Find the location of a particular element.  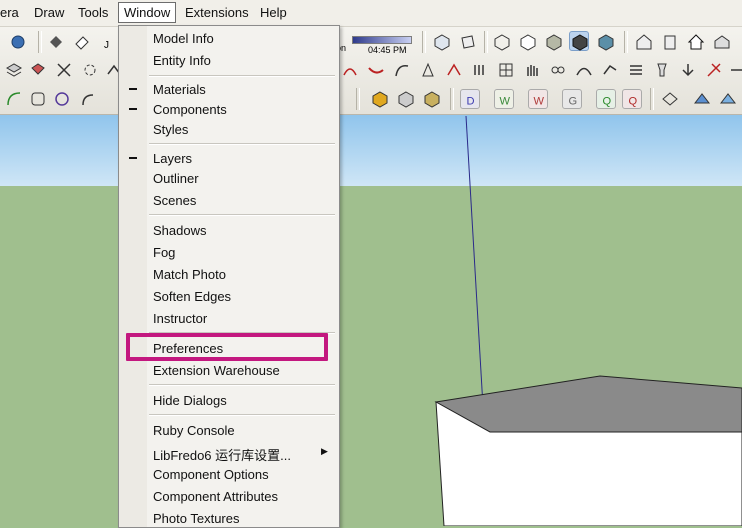

wireframe-icon is located at coordinates (528, 42).